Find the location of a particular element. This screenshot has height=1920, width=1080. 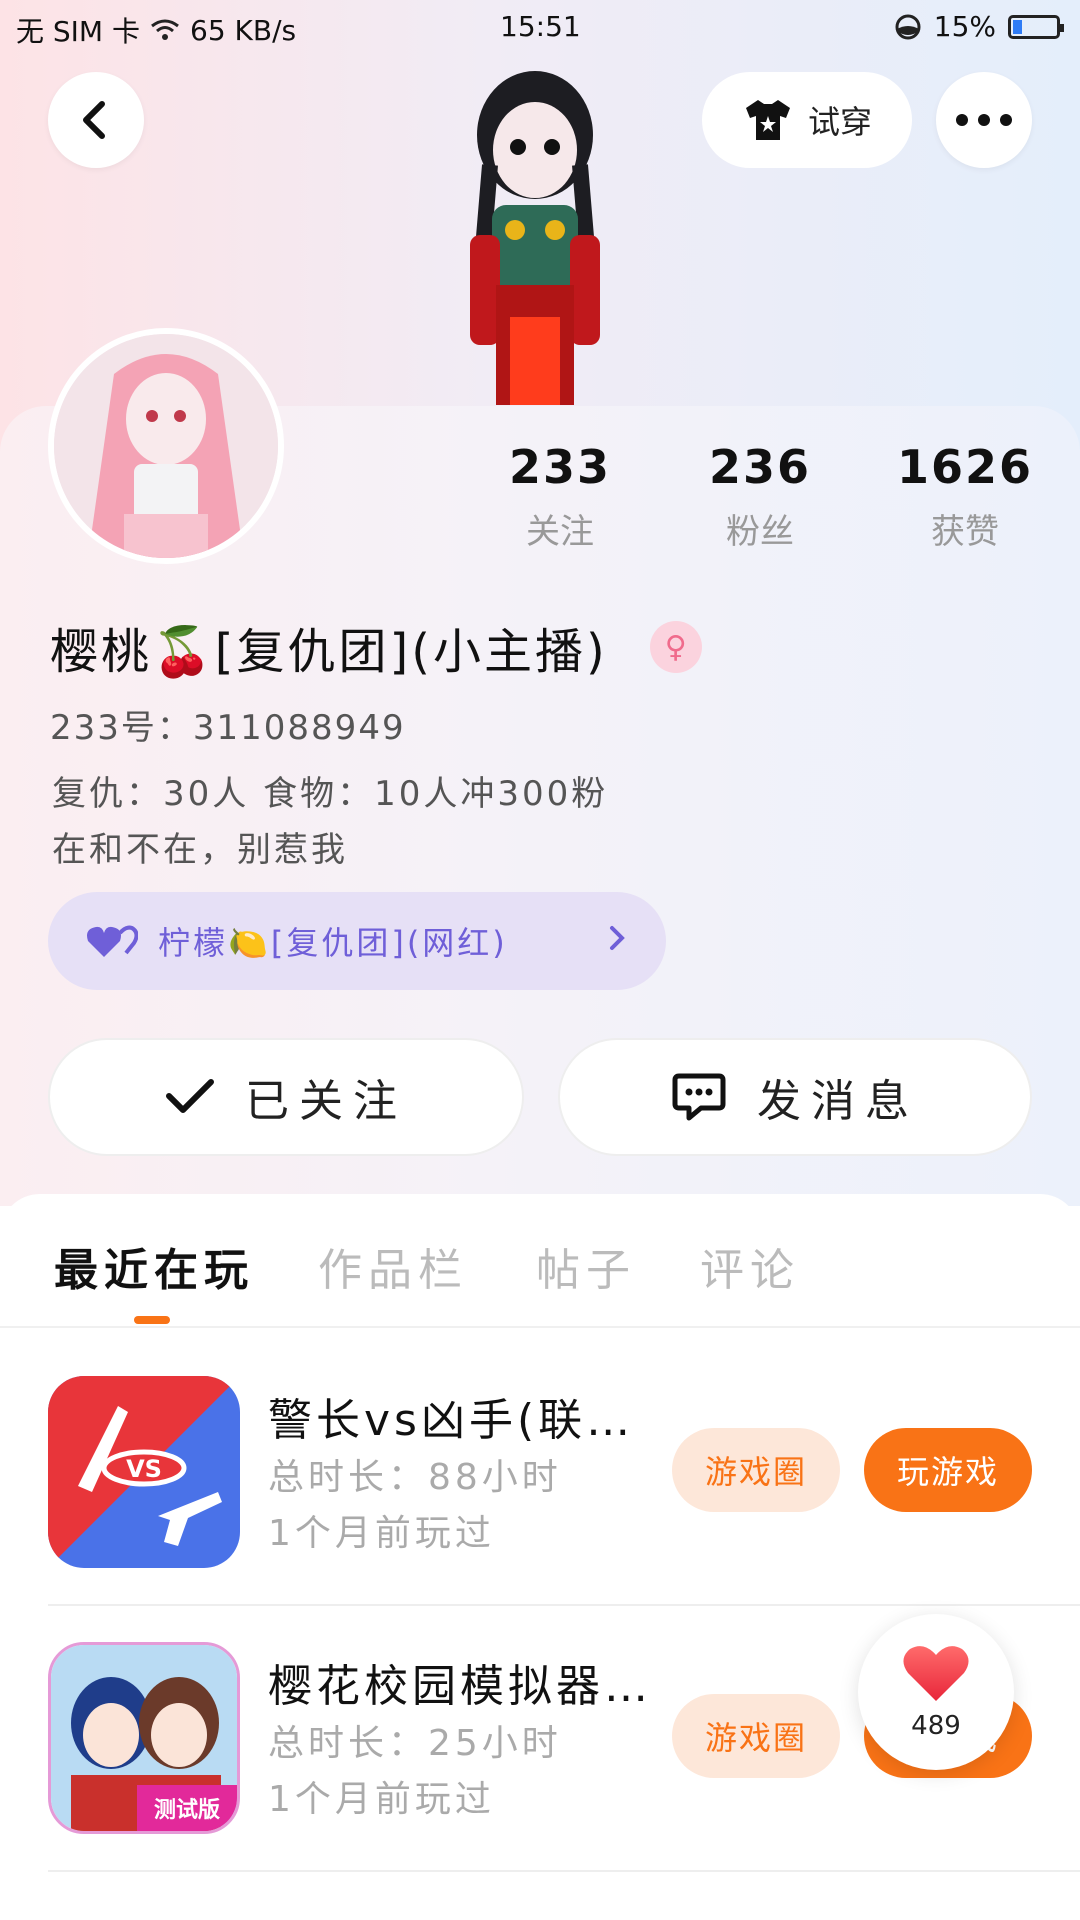

svg-text: VS is located at coordinates (144, 1469).